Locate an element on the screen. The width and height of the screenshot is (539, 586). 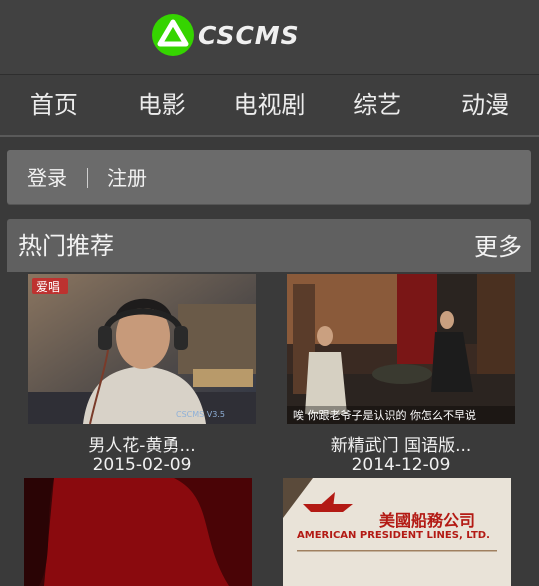
nav-item-home: 首页 is located at coordinates (54, 105).